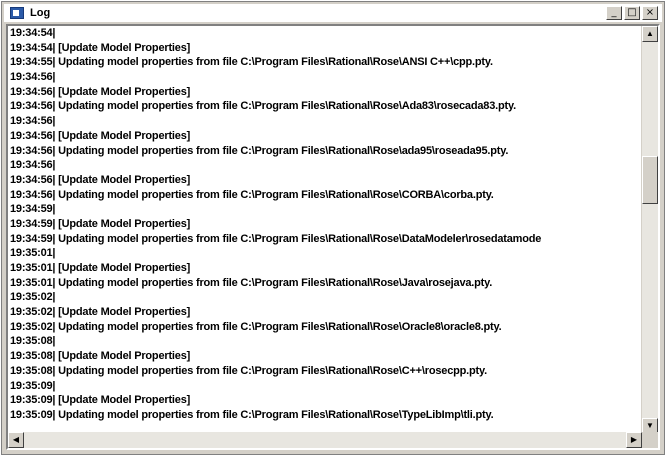 The image size is (666, 459). Describe the element at coordinates (33, 209) in the screenshot. I see `log-line: 19:34:59|` at that location.